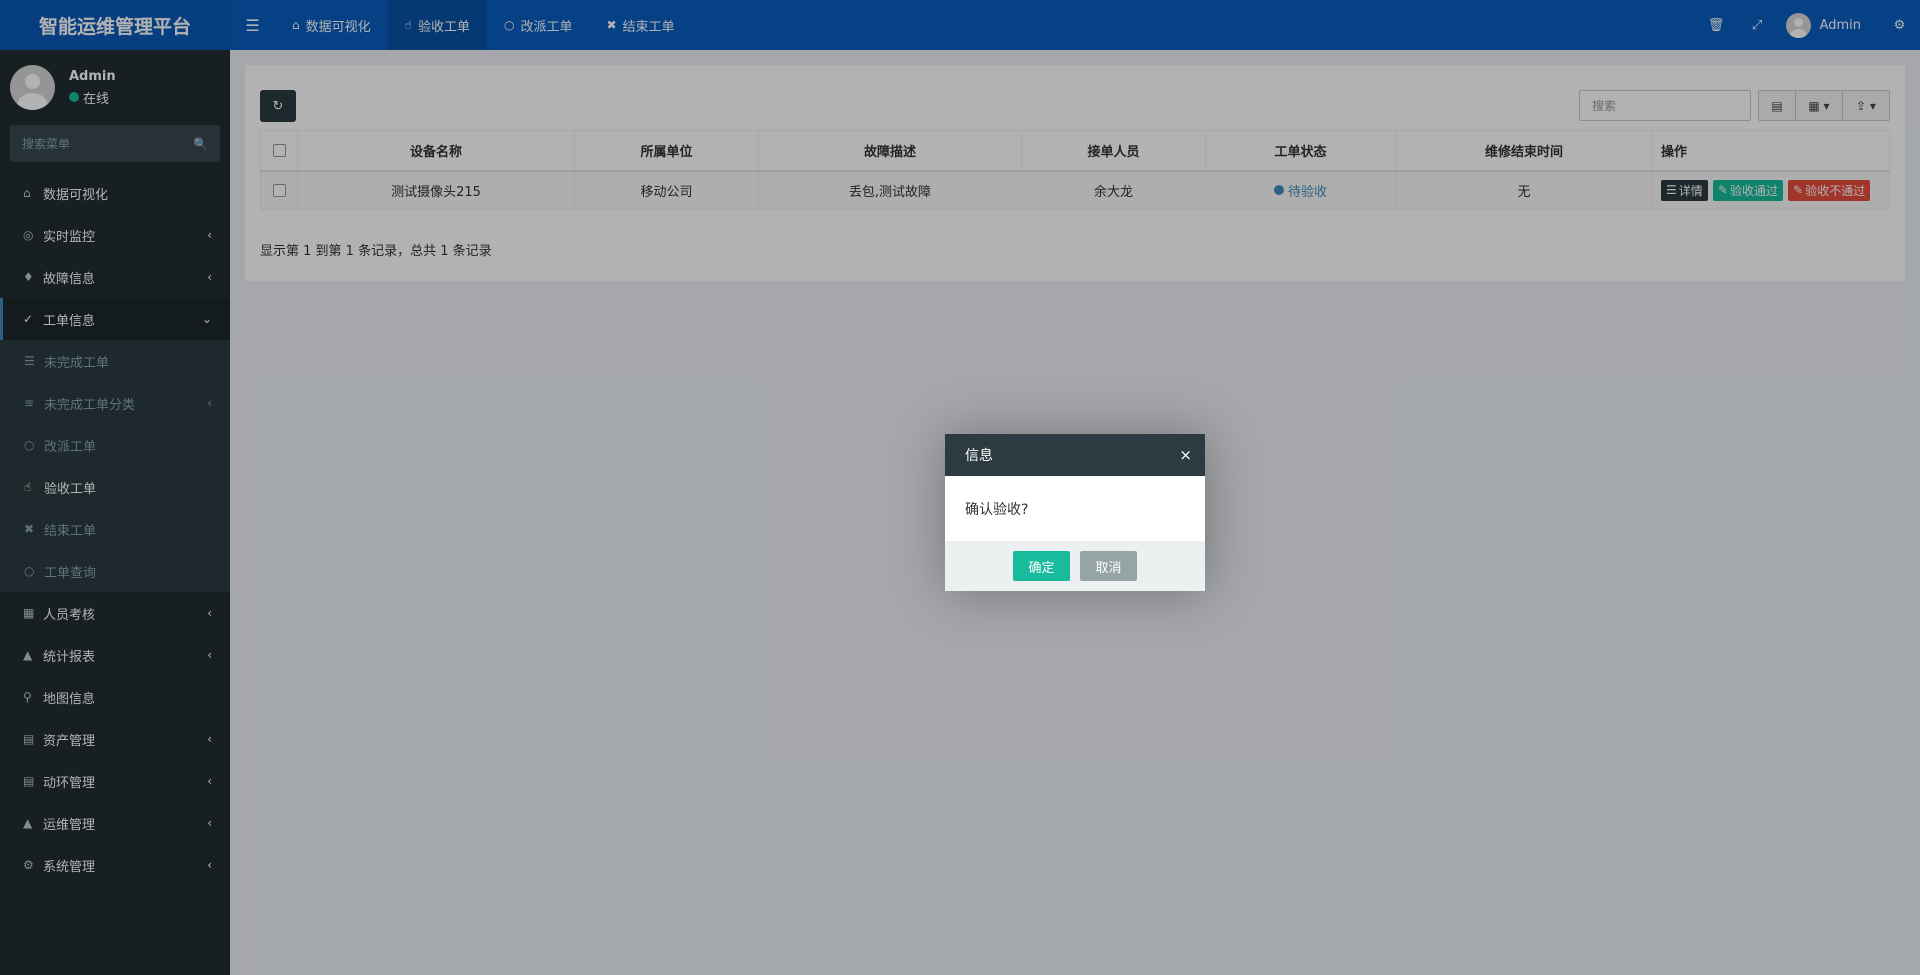 The height and width of the screenshot is (975, 1920). What do you see at coordinates (1075, 455) in the screenshot?
I see `dialog-header: 信息 ×` at bounding box center [1075, 455].